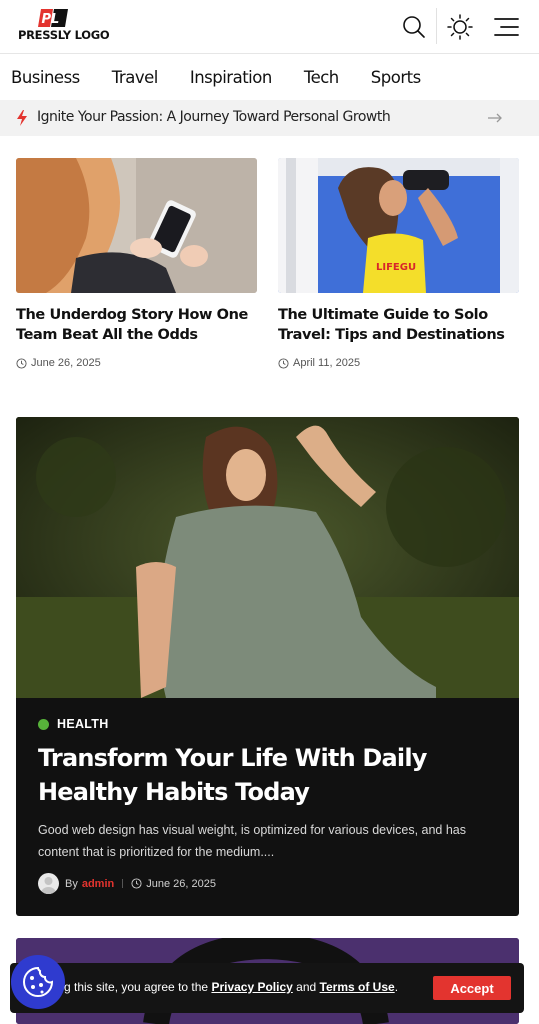 The height and width of the screenshot is (1024, 539). I want to click on bolt-icon, so click(22, 118).